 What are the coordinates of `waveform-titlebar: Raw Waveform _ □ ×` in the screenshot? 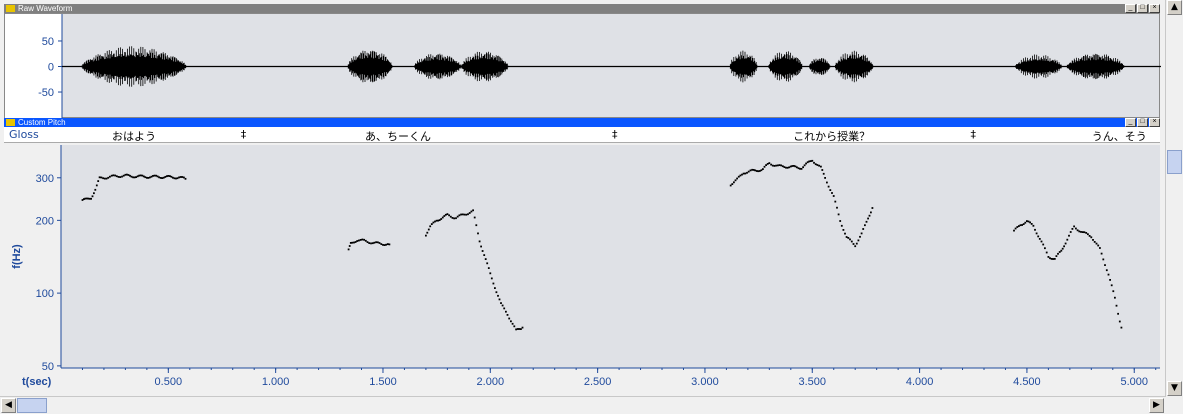 It's located at (582, 8).